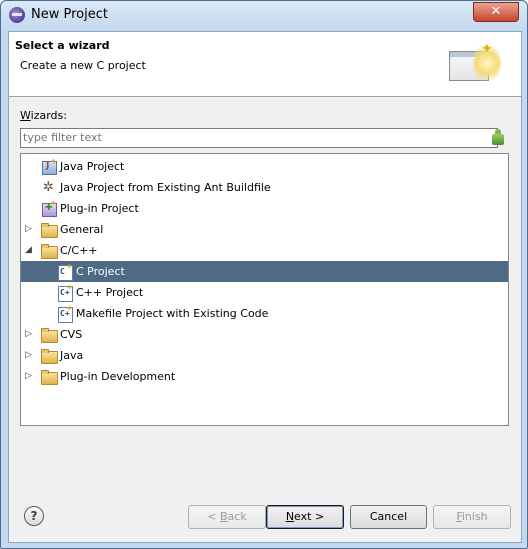  What do you see at coordinates (92, 166) in the screenshot?
I see `tree-item-label: Java Project` at bounding box center [92, 166].